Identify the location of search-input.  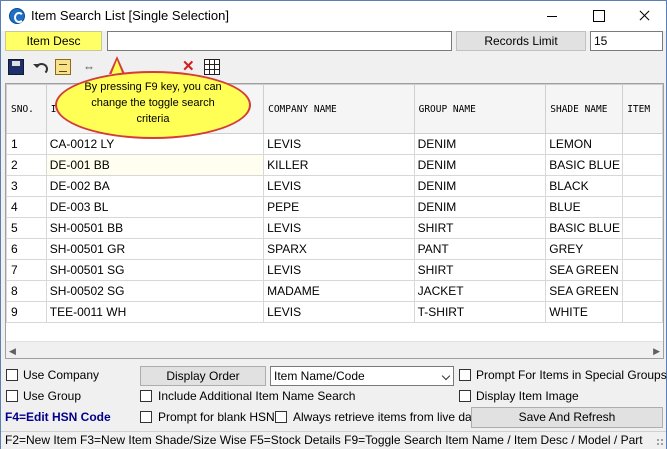
(279, 41).